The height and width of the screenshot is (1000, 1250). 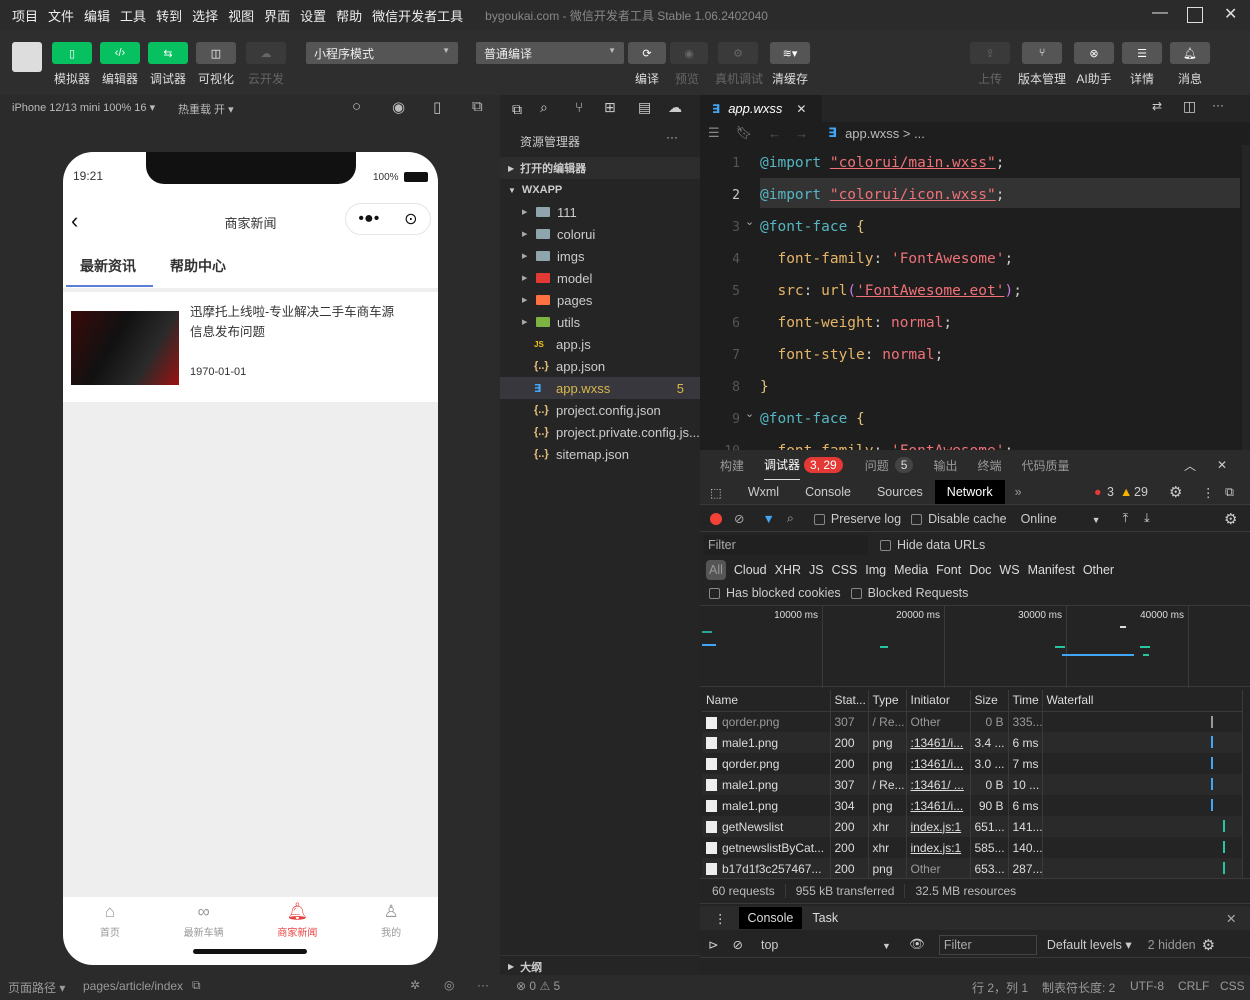 What do you see at coordinates (972, 763) in the screenshot?
I see `table-row: qorder.png 200 png:13461/i... 3.0 ... 7 ms` at bounding box center [972, 763].